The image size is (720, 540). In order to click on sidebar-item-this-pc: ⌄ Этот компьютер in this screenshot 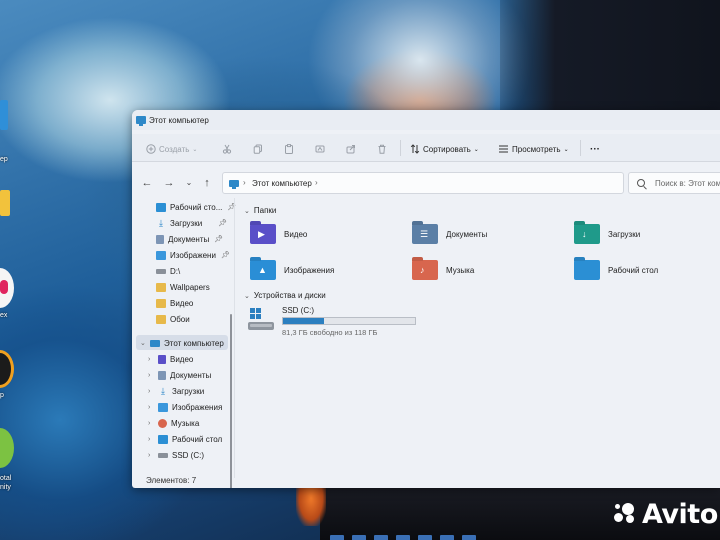, I will do `click(182, 343)`.